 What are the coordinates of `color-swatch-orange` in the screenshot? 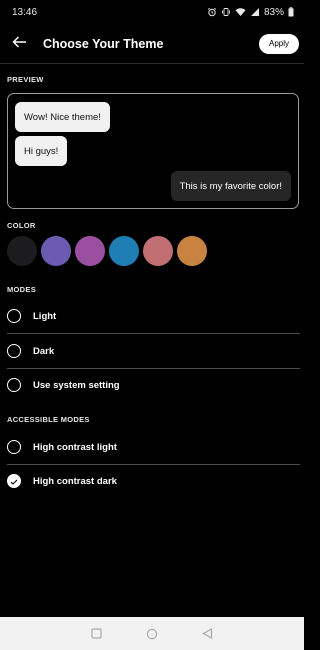 It's located at (192, 251).